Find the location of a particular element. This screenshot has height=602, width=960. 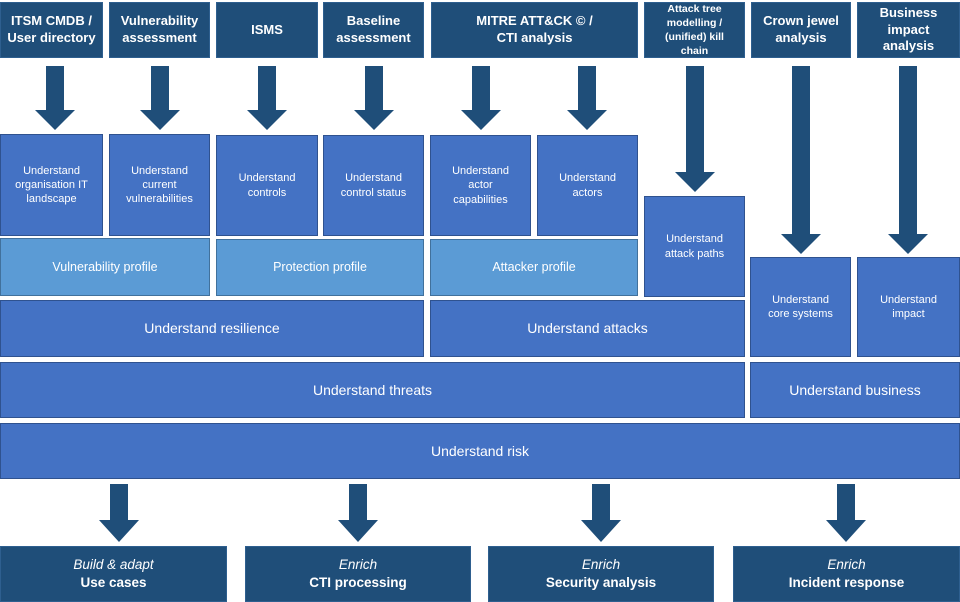

box-label: Understand business is located at coordinates (855, 389).